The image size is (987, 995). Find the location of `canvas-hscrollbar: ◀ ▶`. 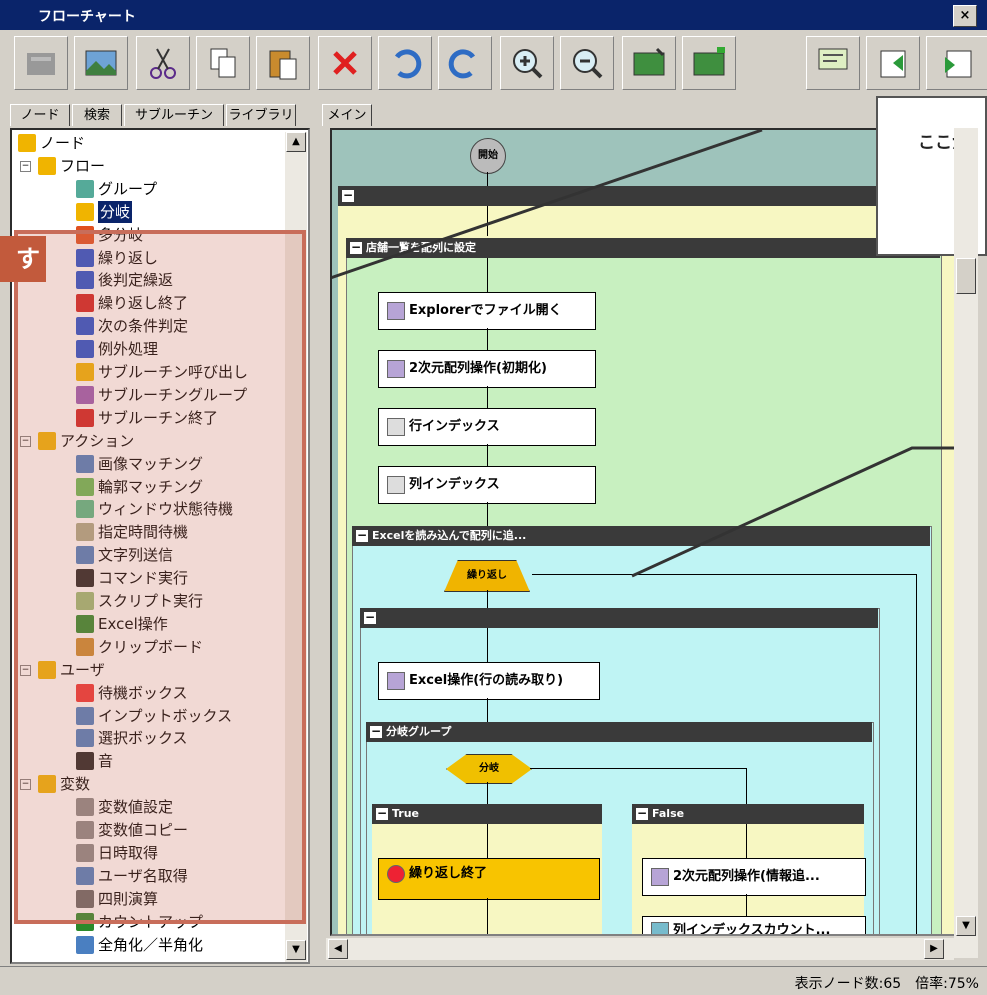

canvas-hscrollbar: ◀ ▶ is located at coordinates (640, 949).